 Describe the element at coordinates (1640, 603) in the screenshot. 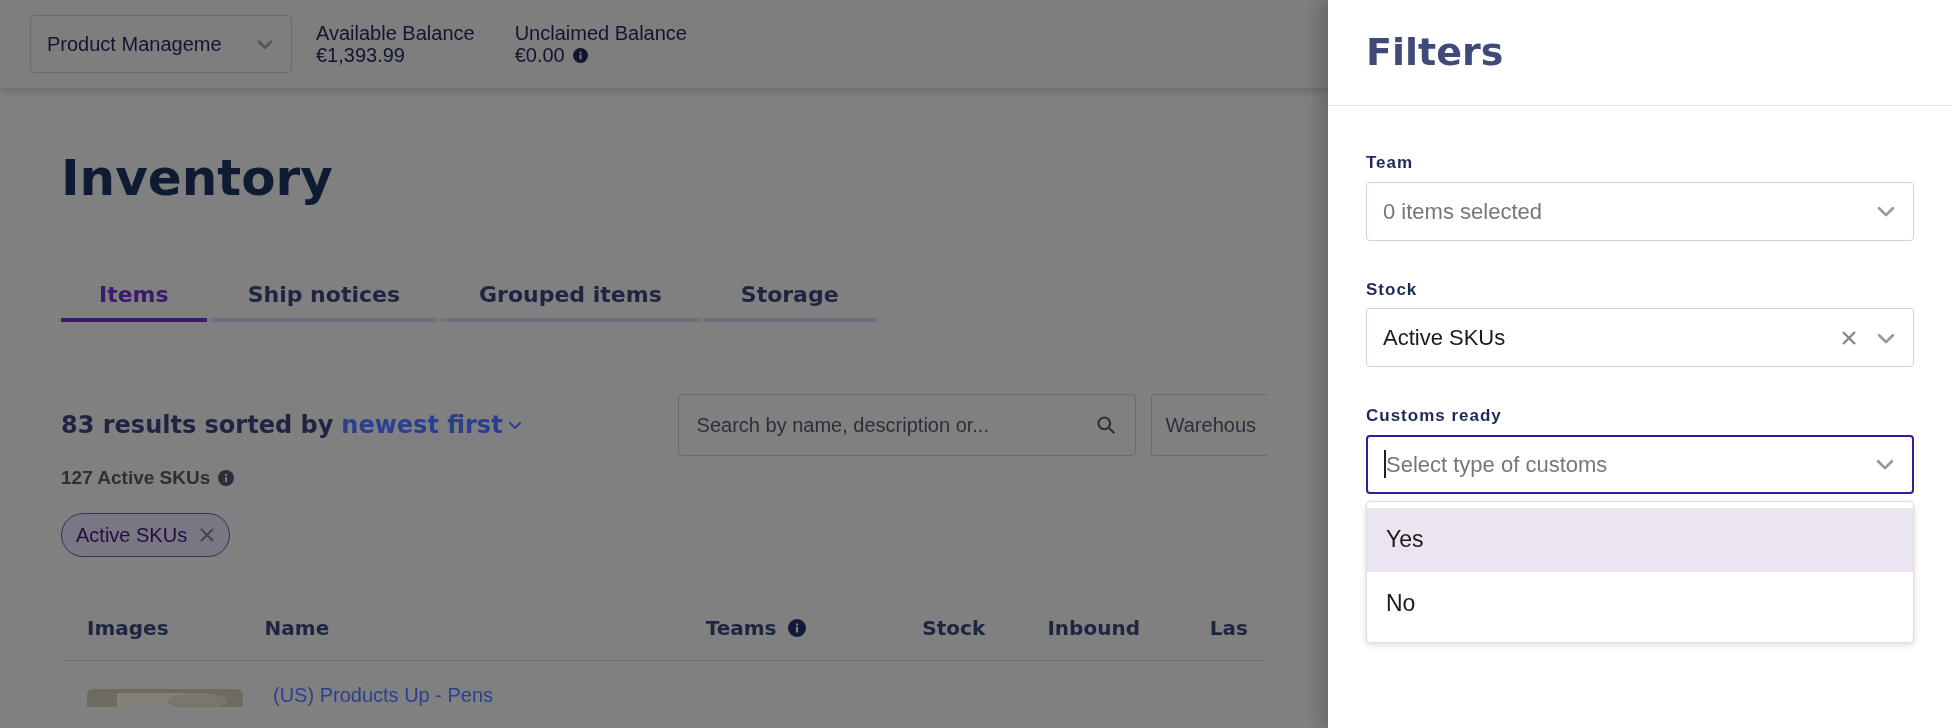

I see `dropdown-option: No` at that location.